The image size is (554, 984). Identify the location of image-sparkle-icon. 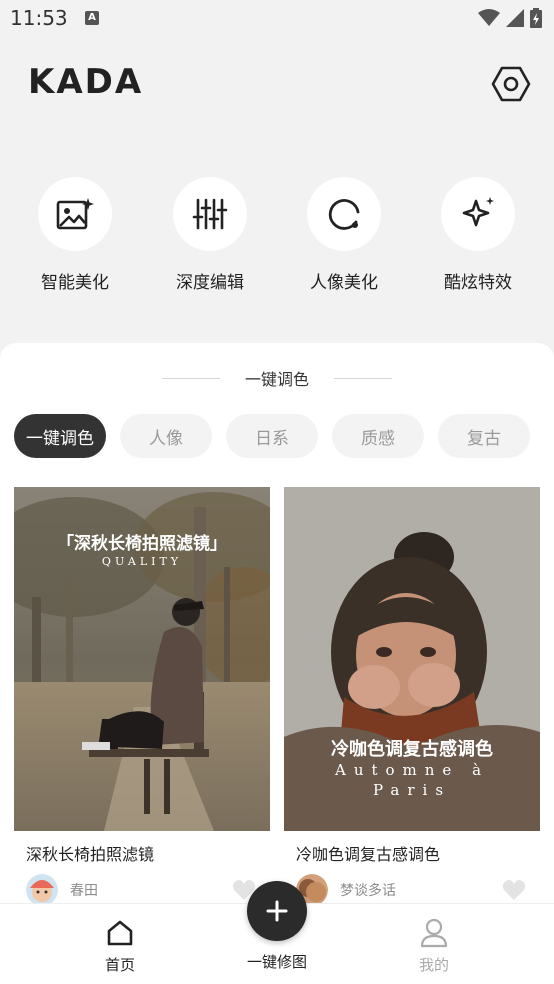
(75, 214).